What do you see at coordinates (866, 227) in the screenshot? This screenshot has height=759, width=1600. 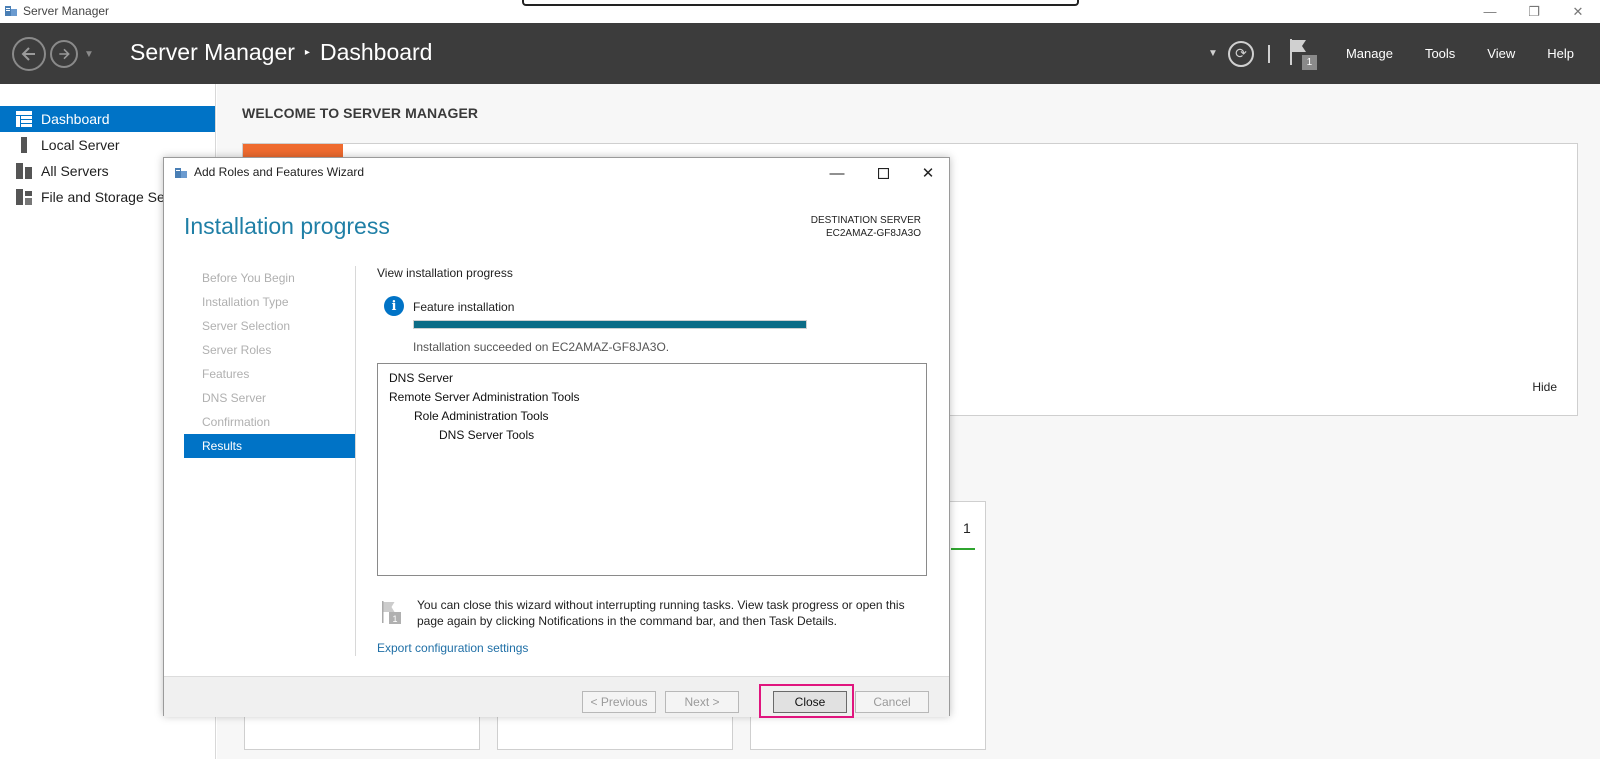 I see `destination-server-info: DESTINATION SERVER EC2AMAZ-GF8JA3O` at bounding box center [866, 227].